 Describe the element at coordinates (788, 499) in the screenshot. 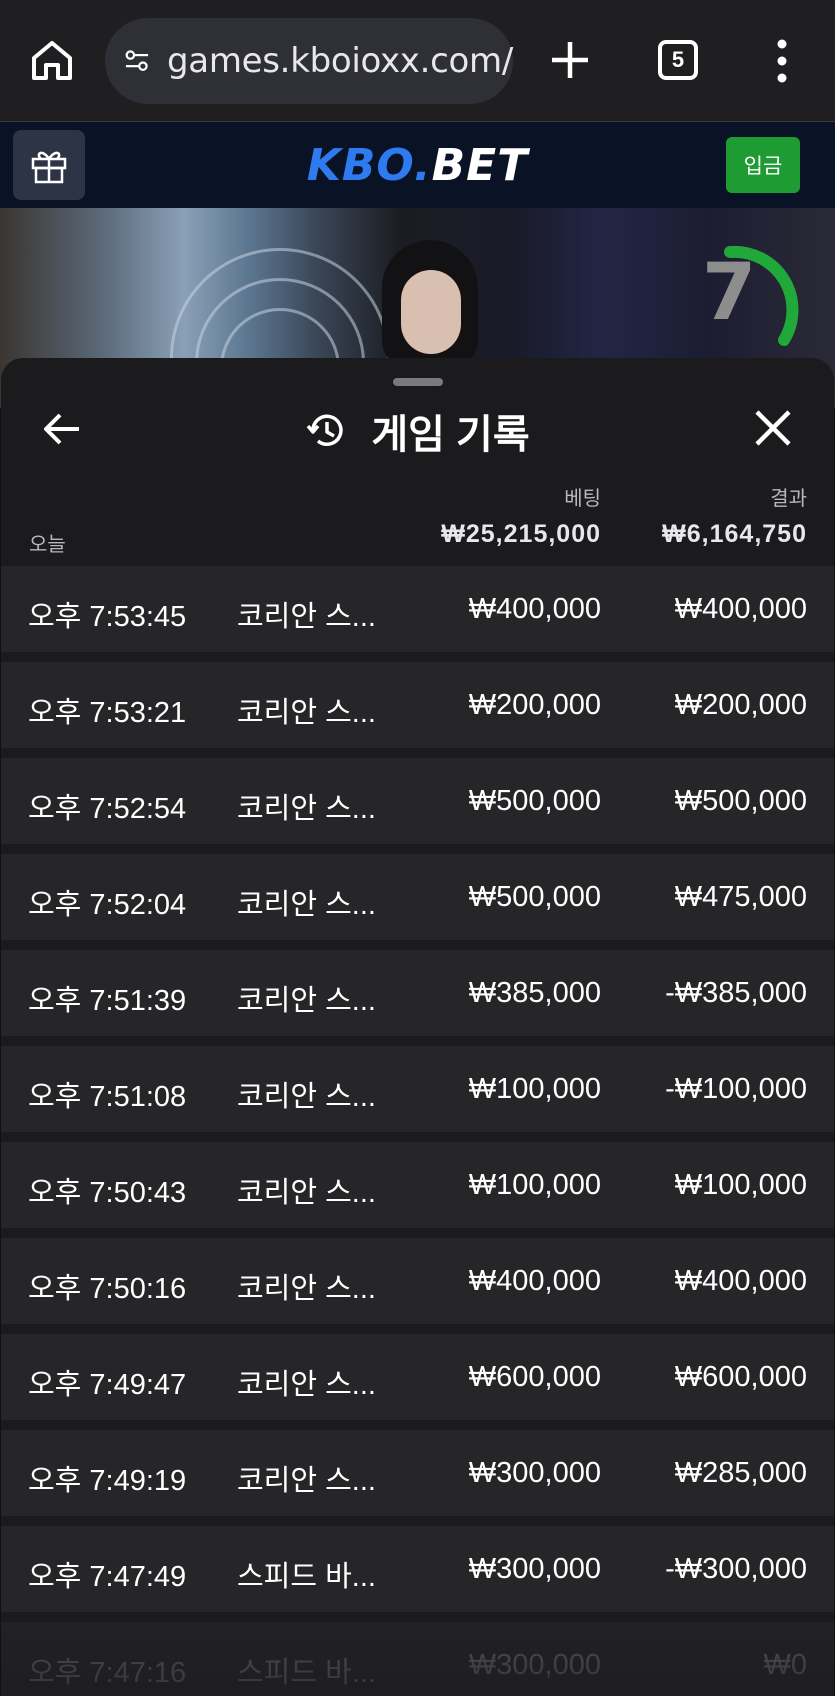

I see `result-column-header: 결과` at that location.